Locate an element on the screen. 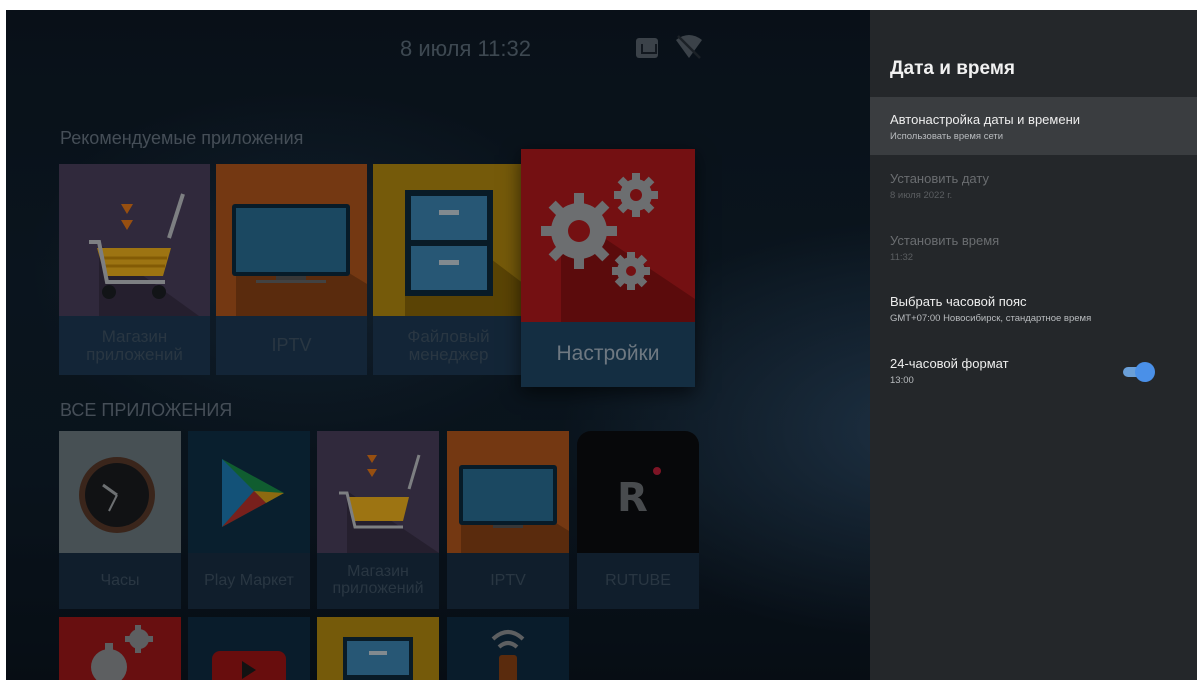 The image size is (1197, 680). setting-subtitle: Использовать время сети is located at coordinates (947, 136).